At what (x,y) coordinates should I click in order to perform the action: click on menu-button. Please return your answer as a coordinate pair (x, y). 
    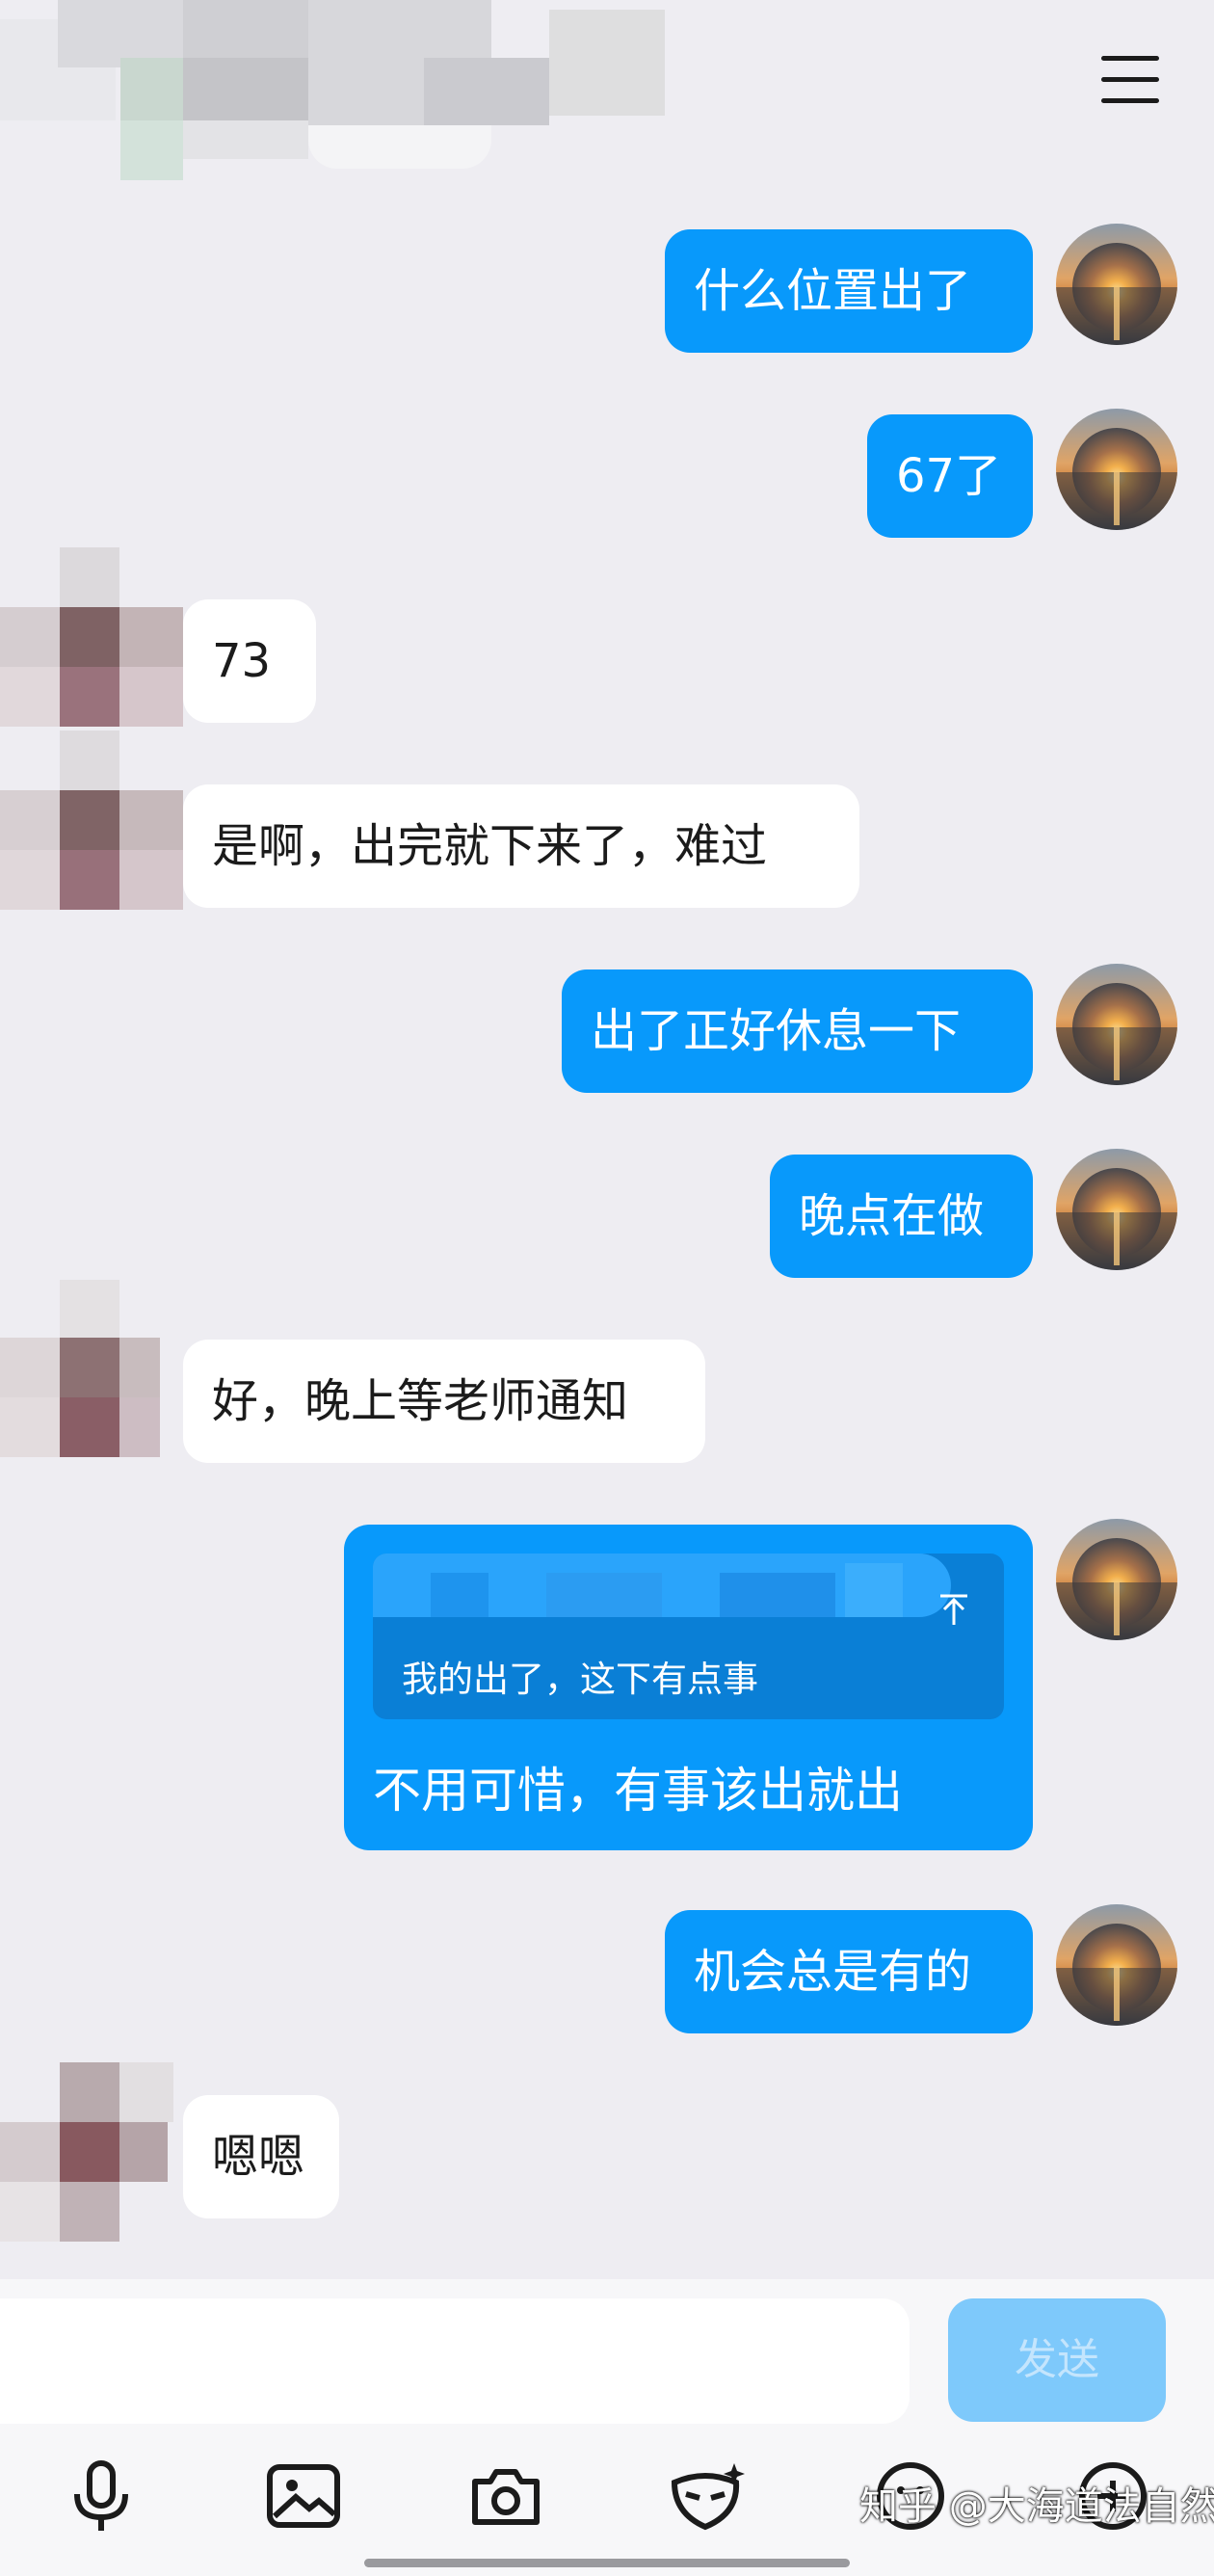
    Looking at the image, I should click on (1130, 83).